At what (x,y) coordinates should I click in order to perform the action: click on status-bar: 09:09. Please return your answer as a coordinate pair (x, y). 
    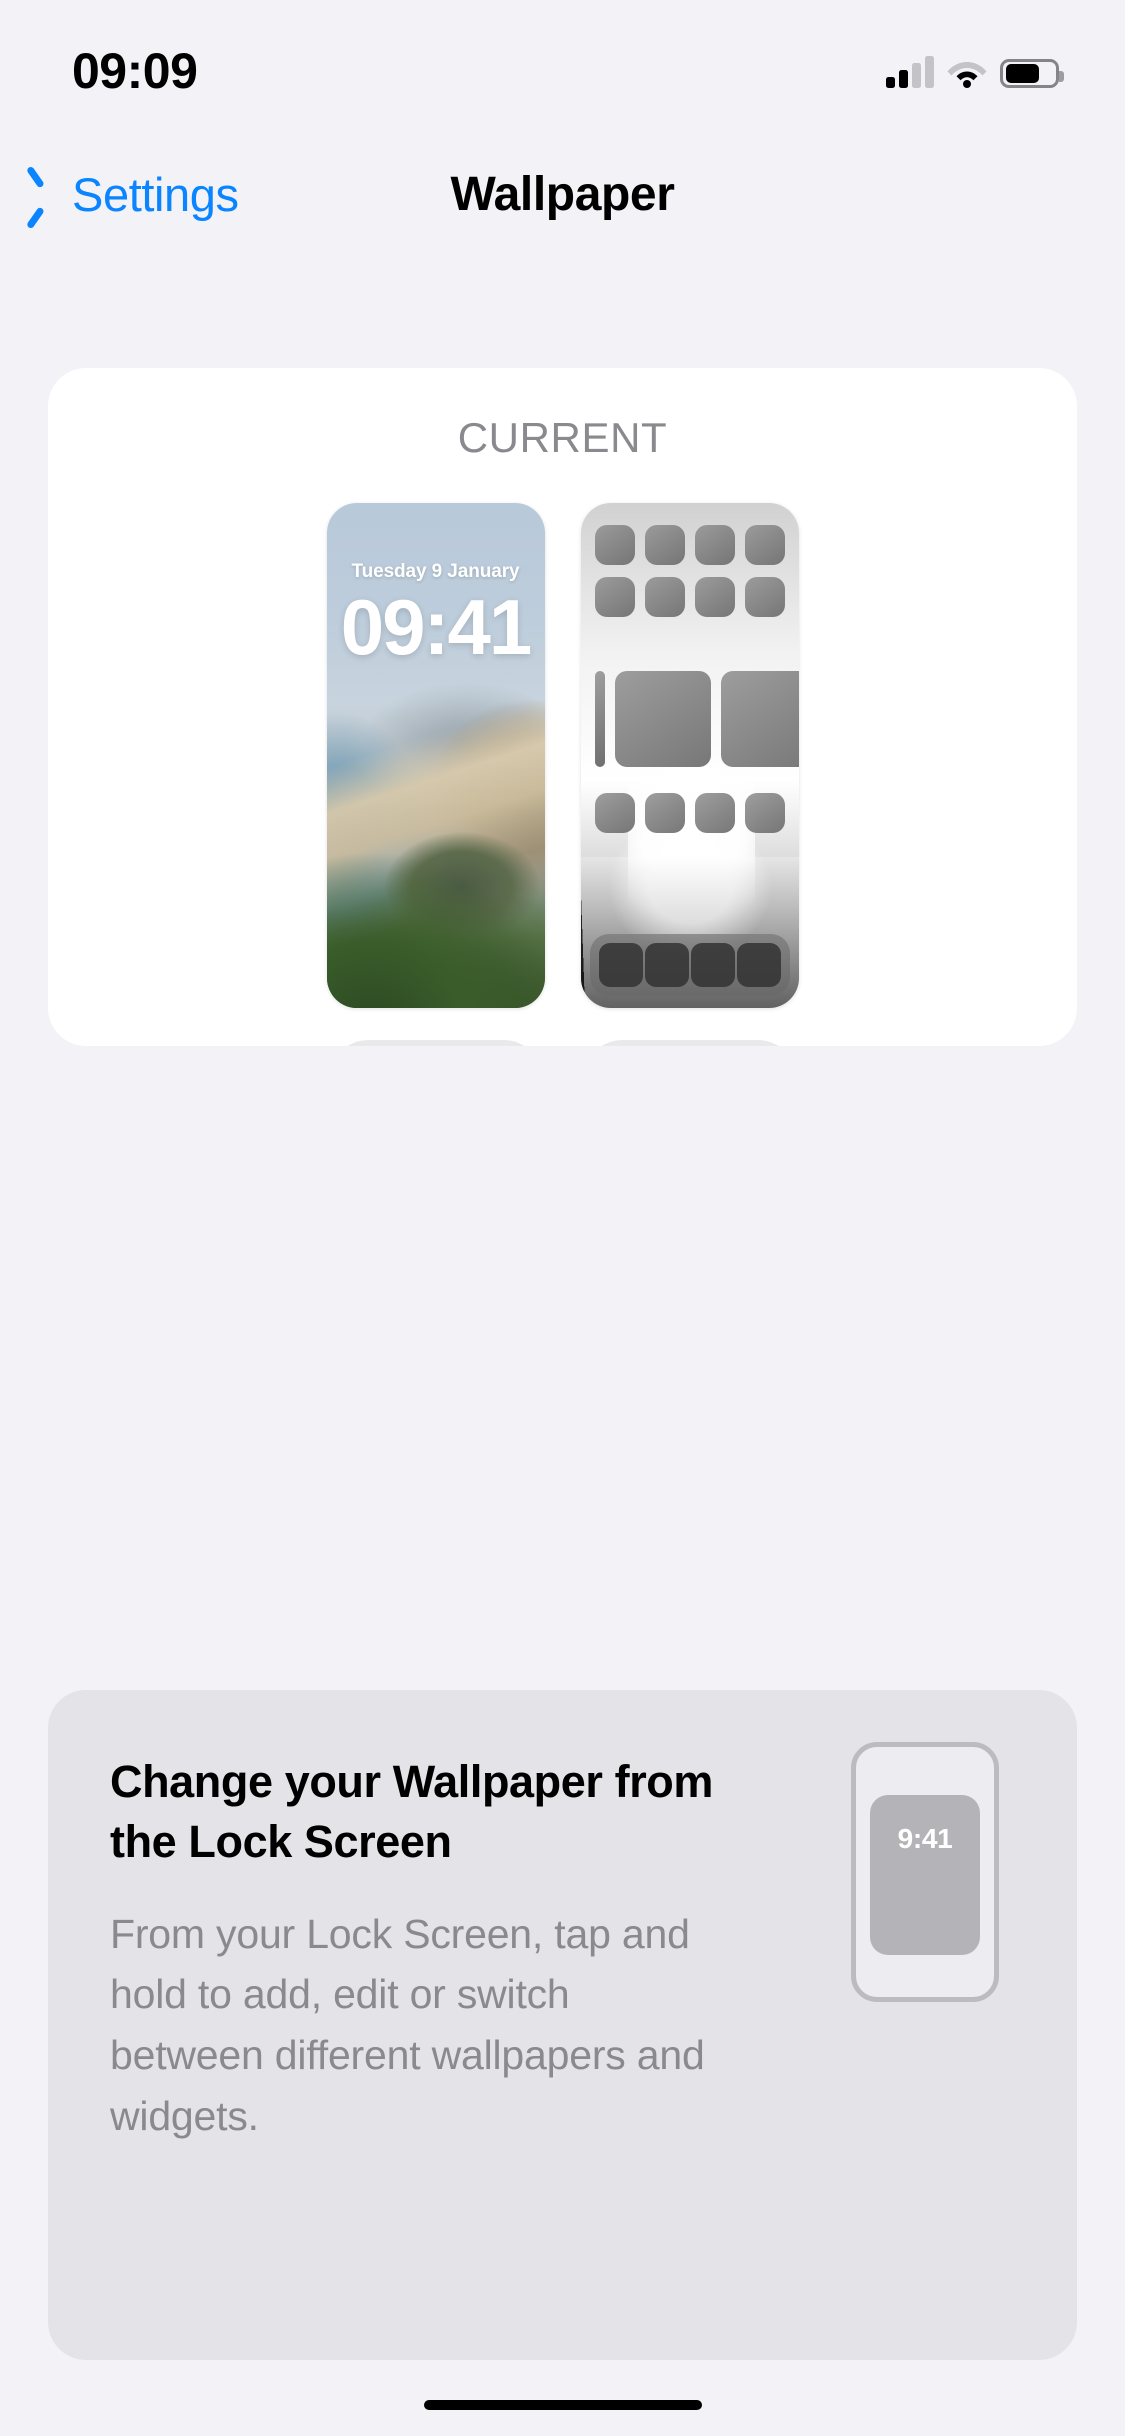
    Looking at the image, I should click on (562, 72).